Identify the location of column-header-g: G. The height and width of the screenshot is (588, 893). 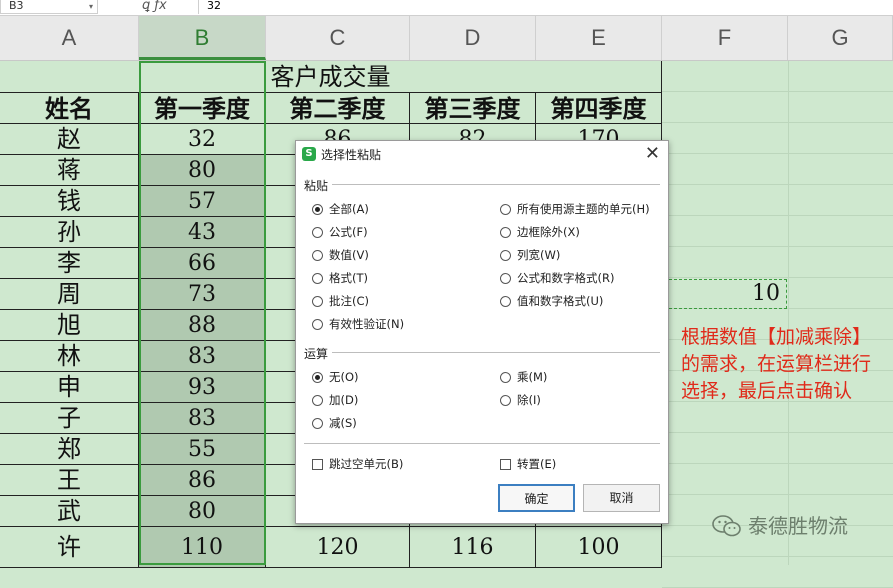
(840, 38).